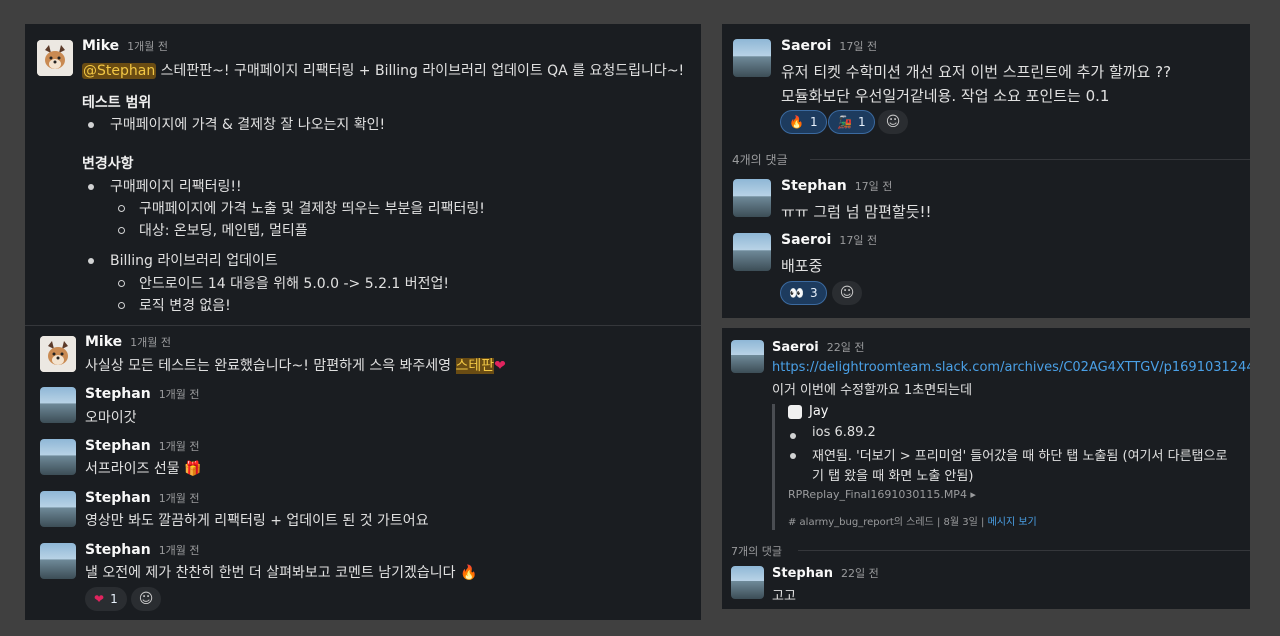  I want to click on sub-bullet-item: 안드로이드 14 대응을 위해 5.0.0 -> 5.2.1 버전업!, so click(283, 283).